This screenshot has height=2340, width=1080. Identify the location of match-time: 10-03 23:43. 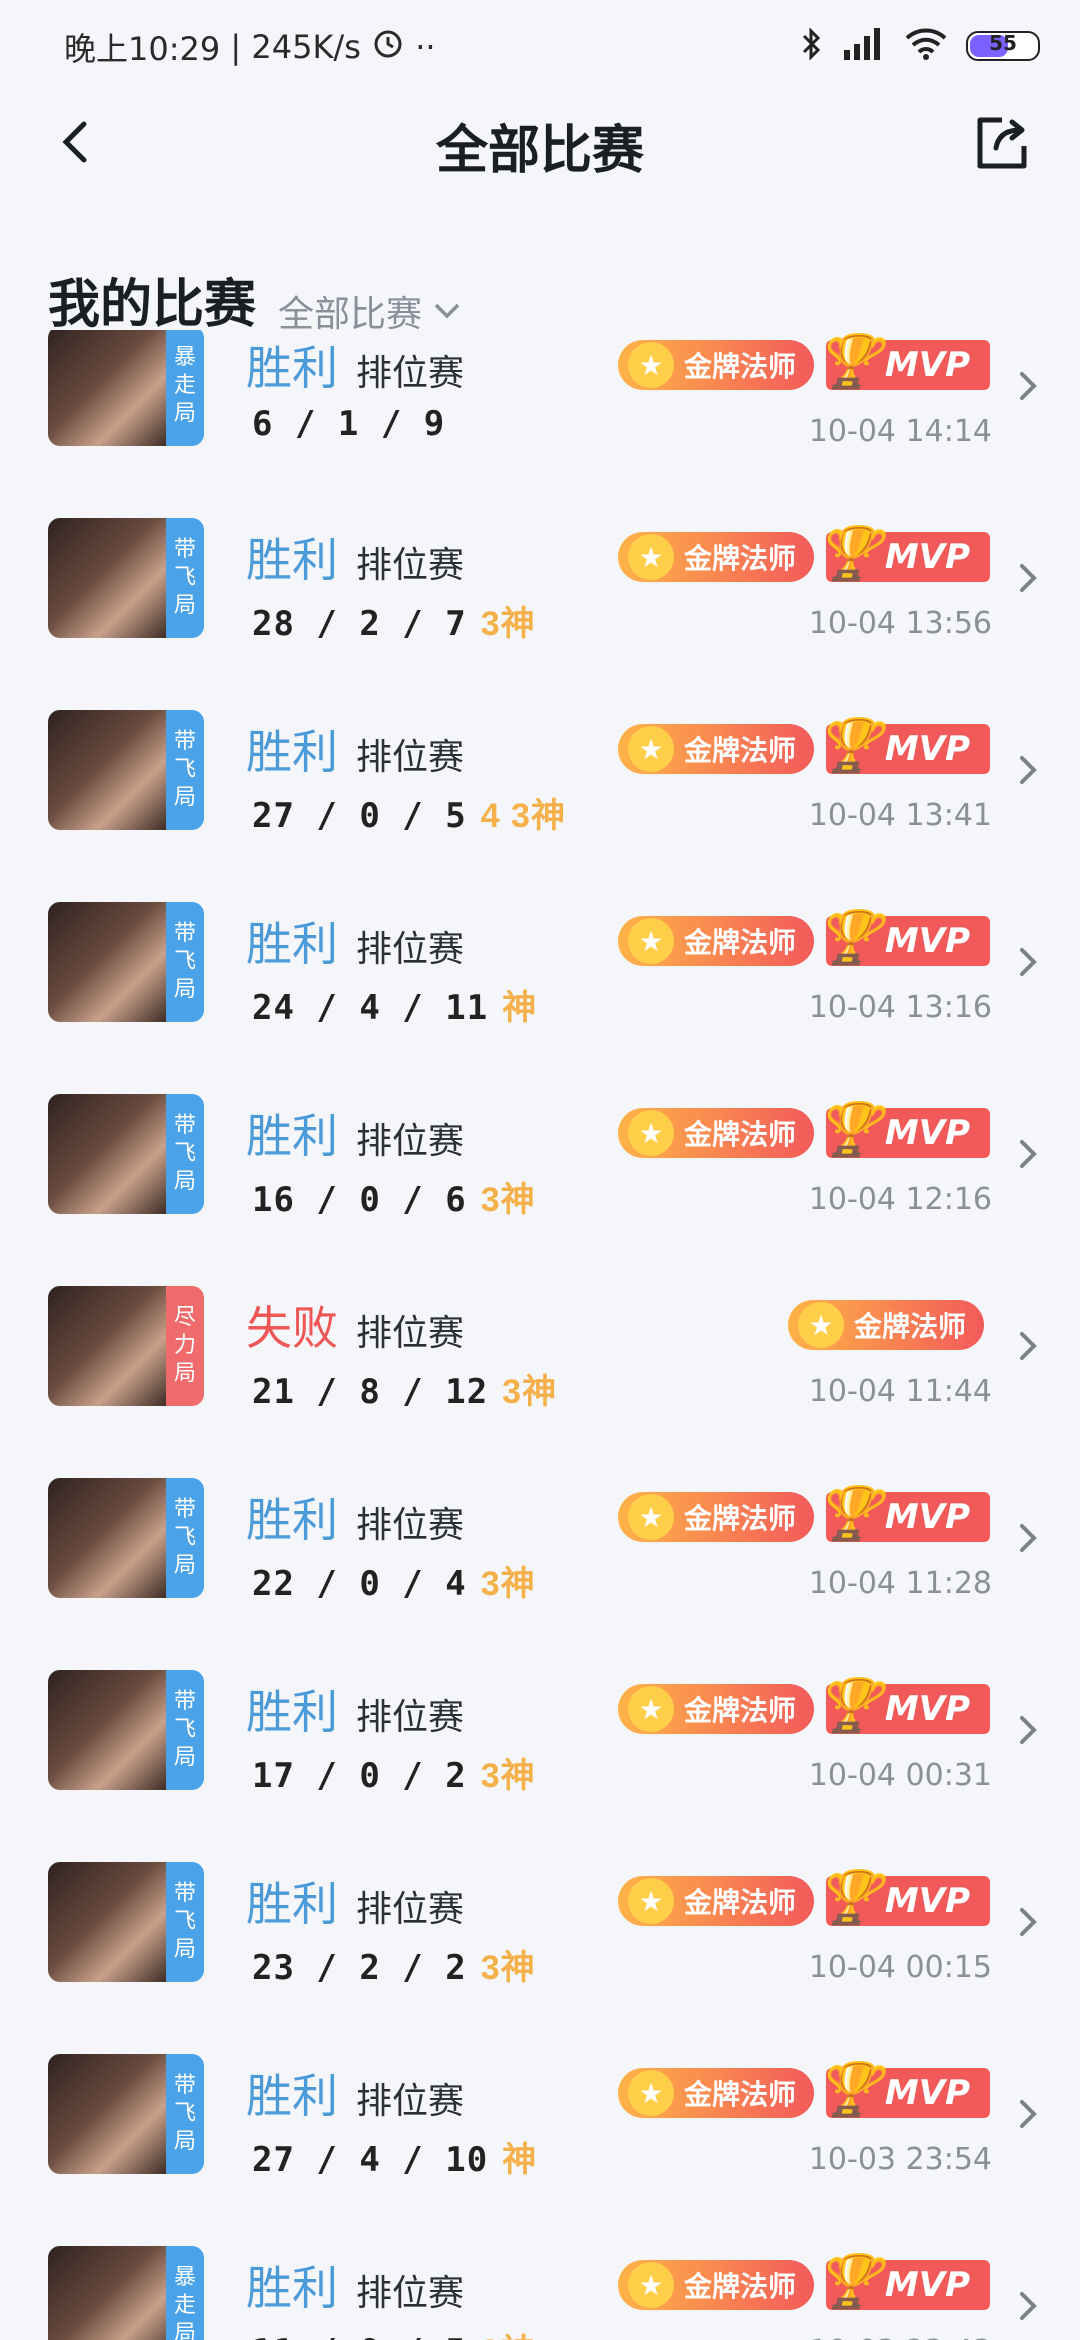
(900, 2337).